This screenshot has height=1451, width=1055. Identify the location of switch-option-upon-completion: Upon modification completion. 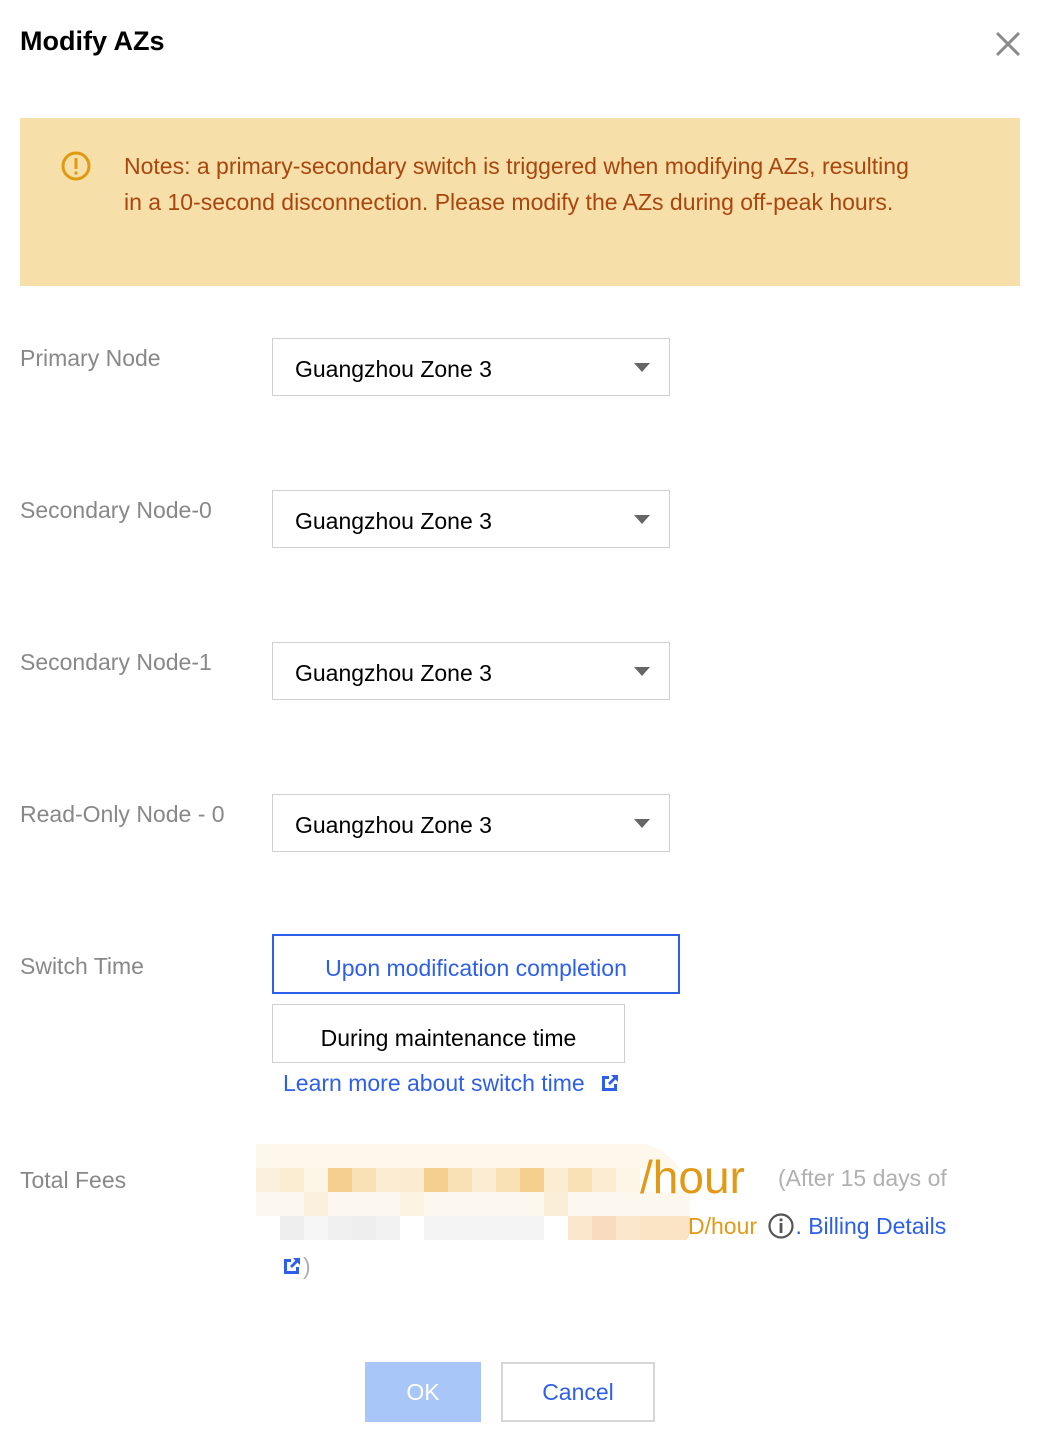
(476, 964).